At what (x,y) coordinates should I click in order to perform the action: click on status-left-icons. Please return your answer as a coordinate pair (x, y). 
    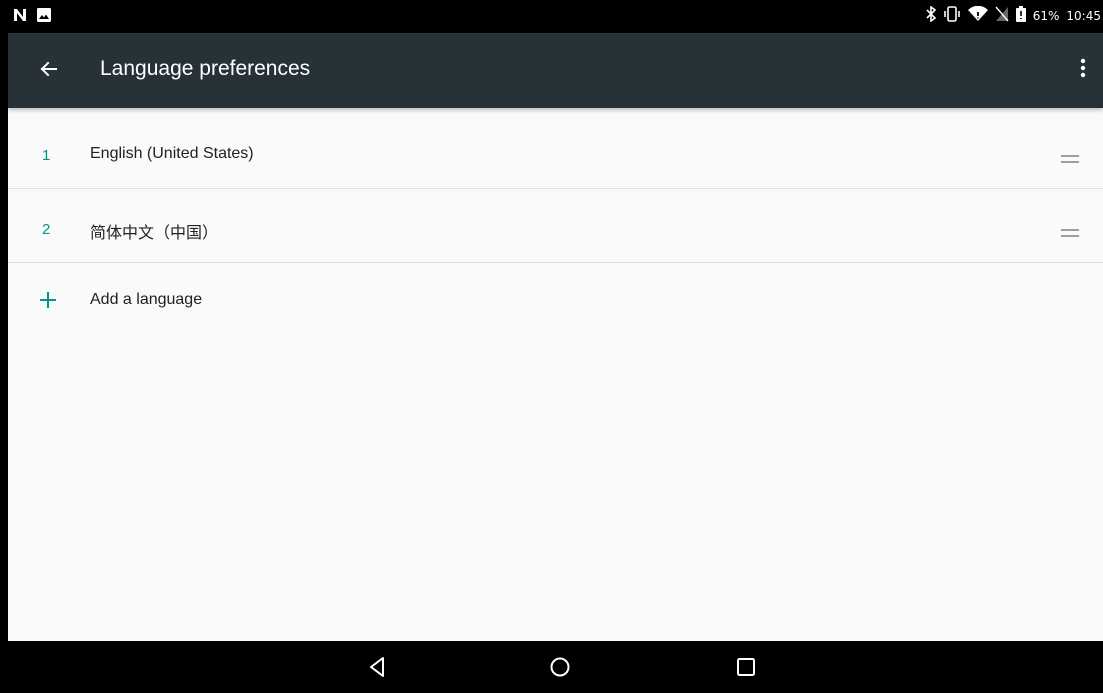
    Looking at the image, I should click on (32, 17).